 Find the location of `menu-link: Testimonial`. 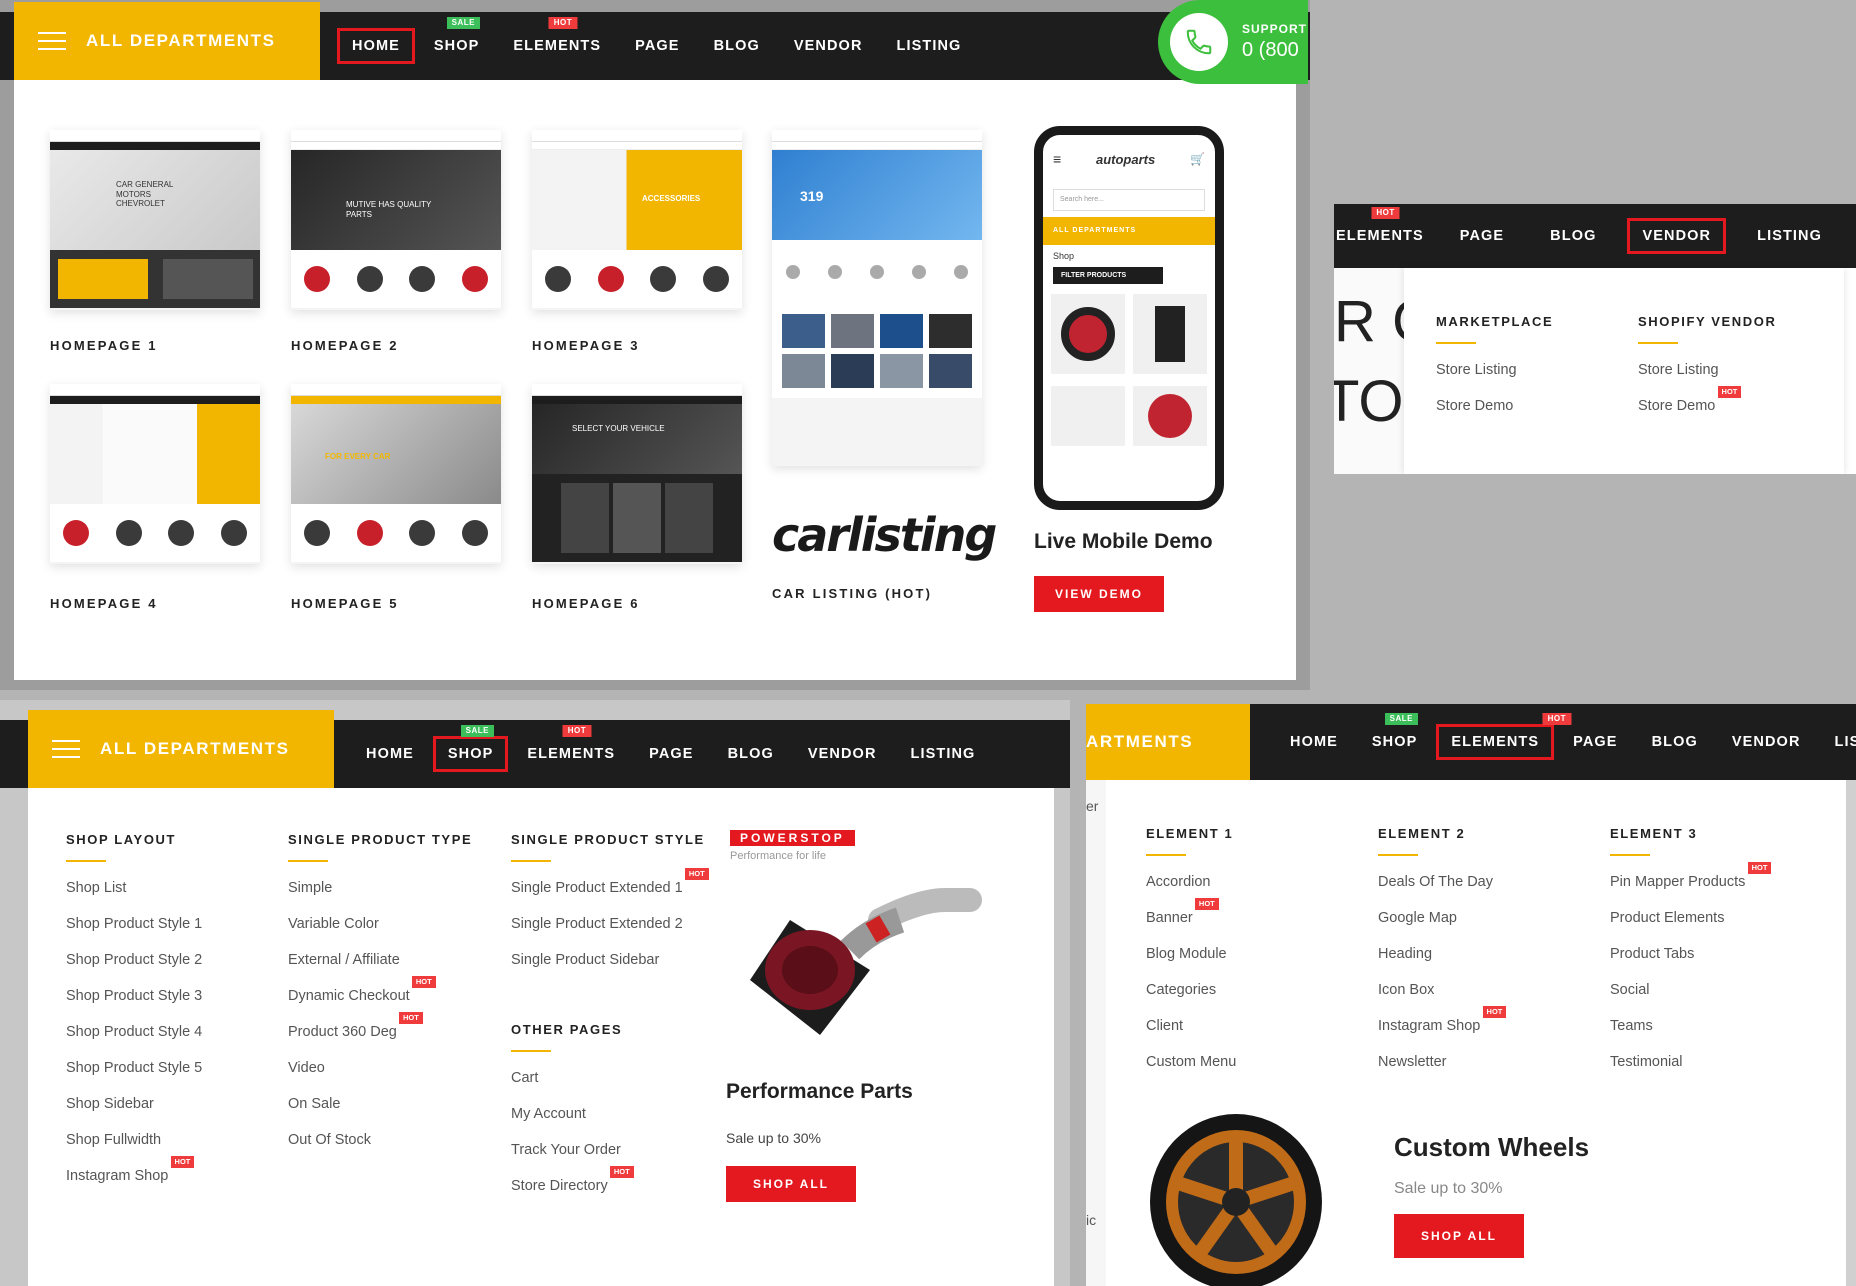

menu-link: Testimonial is located at coordinates (1646, 1062).